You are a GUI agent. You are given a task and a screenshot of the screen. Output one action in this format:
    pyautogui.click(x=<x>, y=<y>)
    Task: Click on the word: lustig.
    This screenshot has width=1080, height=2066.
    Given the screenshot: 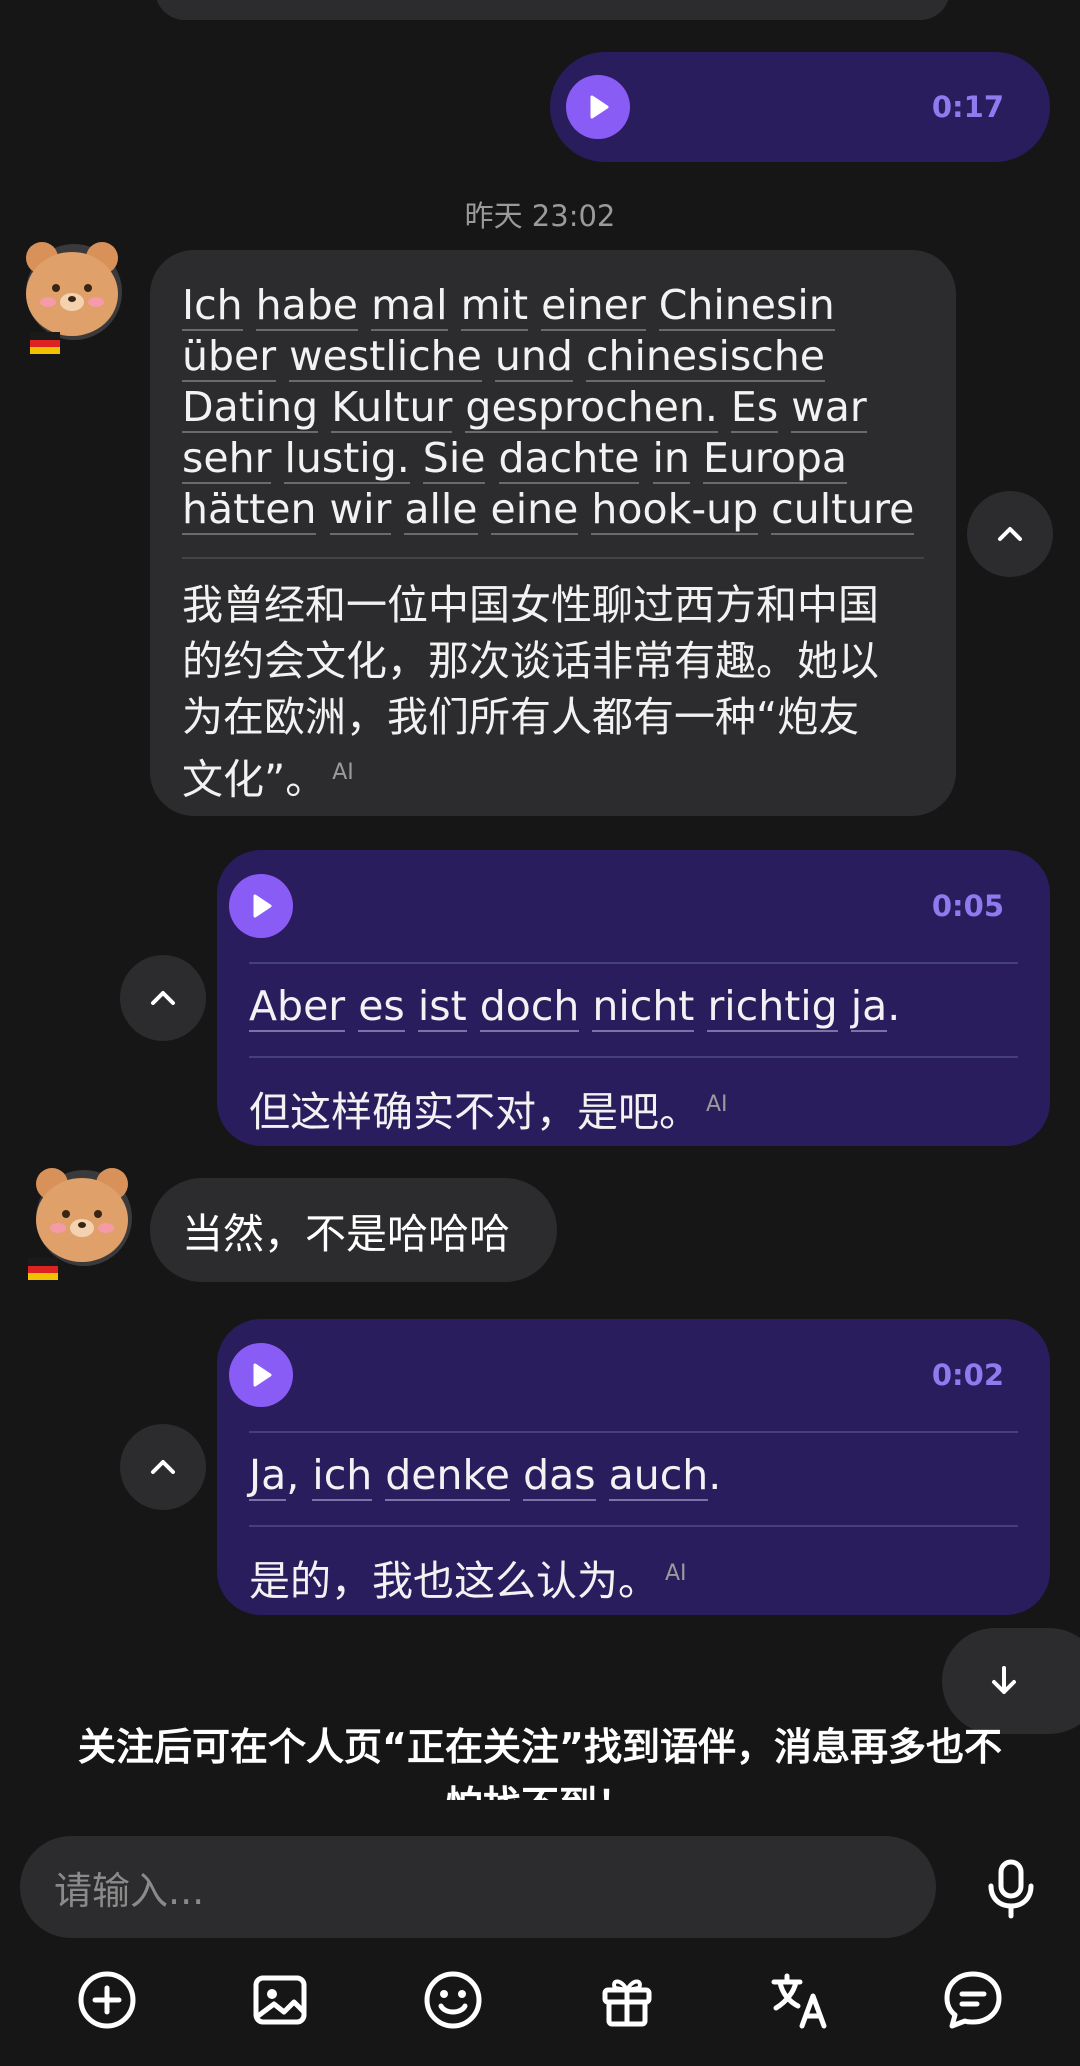 What is the action you would take?
    pyautogui.click(x=347, y=459)
    